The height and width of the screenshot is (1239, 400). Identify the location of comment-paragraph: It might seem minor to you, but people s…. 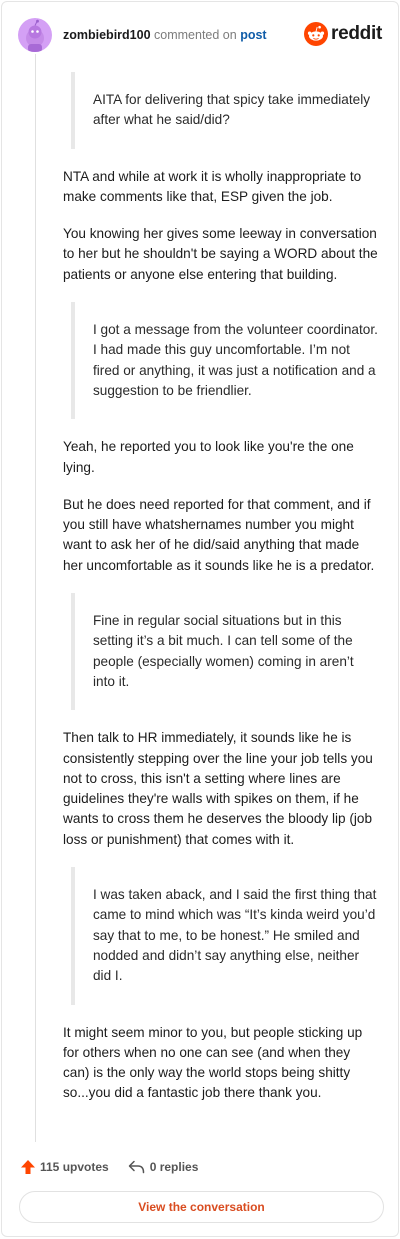
(213, 1062).